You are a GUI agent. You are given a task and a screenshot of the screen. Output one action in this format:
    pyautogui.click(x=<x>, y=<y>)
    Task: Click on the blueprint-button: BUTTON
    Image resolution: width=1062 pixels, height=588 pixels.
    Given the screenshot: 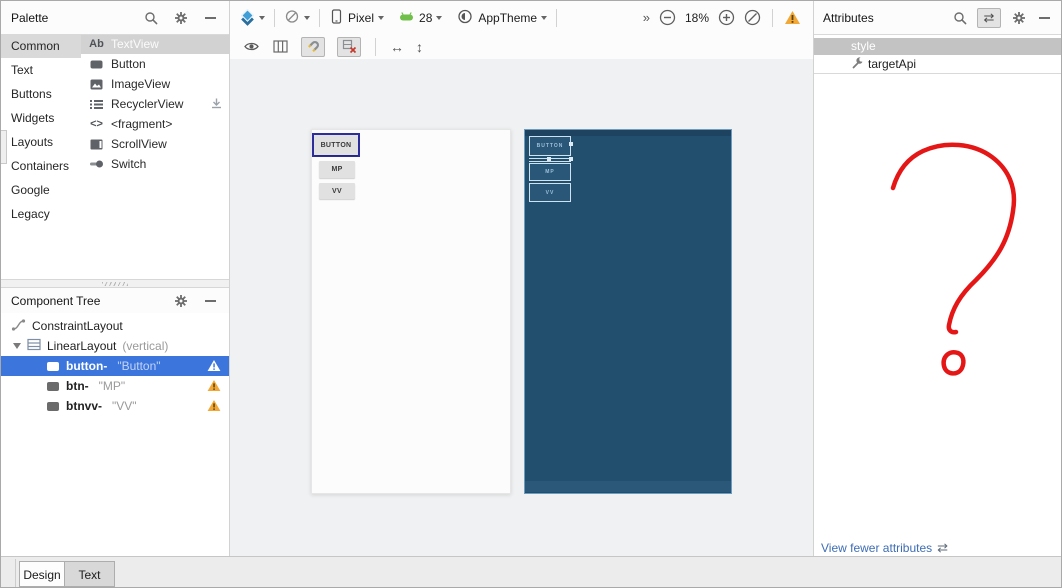 What is the action you would take?
    pyautogui.click(x=550, y=146)
    